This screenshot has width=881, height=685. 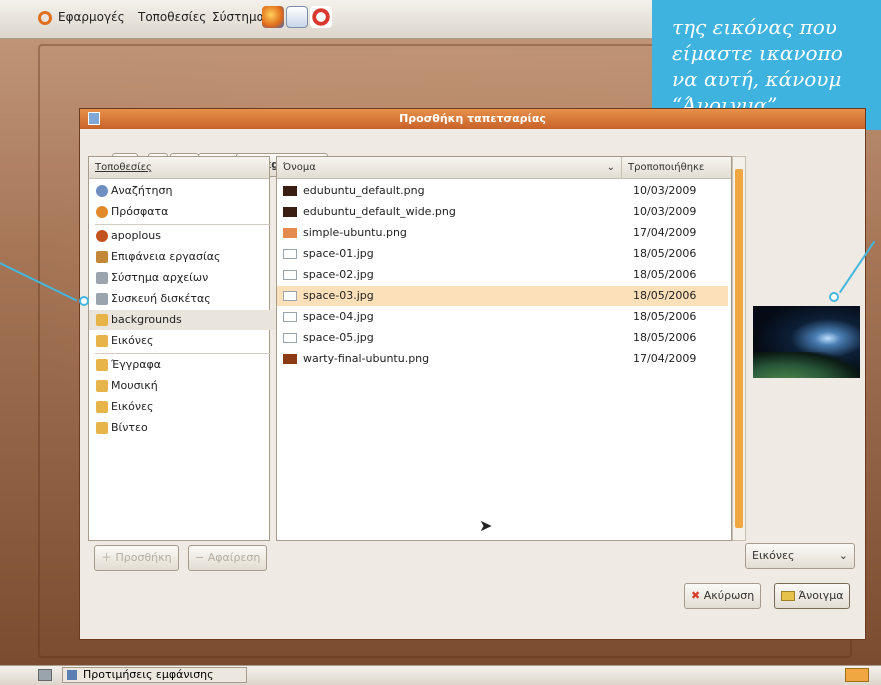 I want to click on scrollbar-thumb, so click(x=739, y=348).